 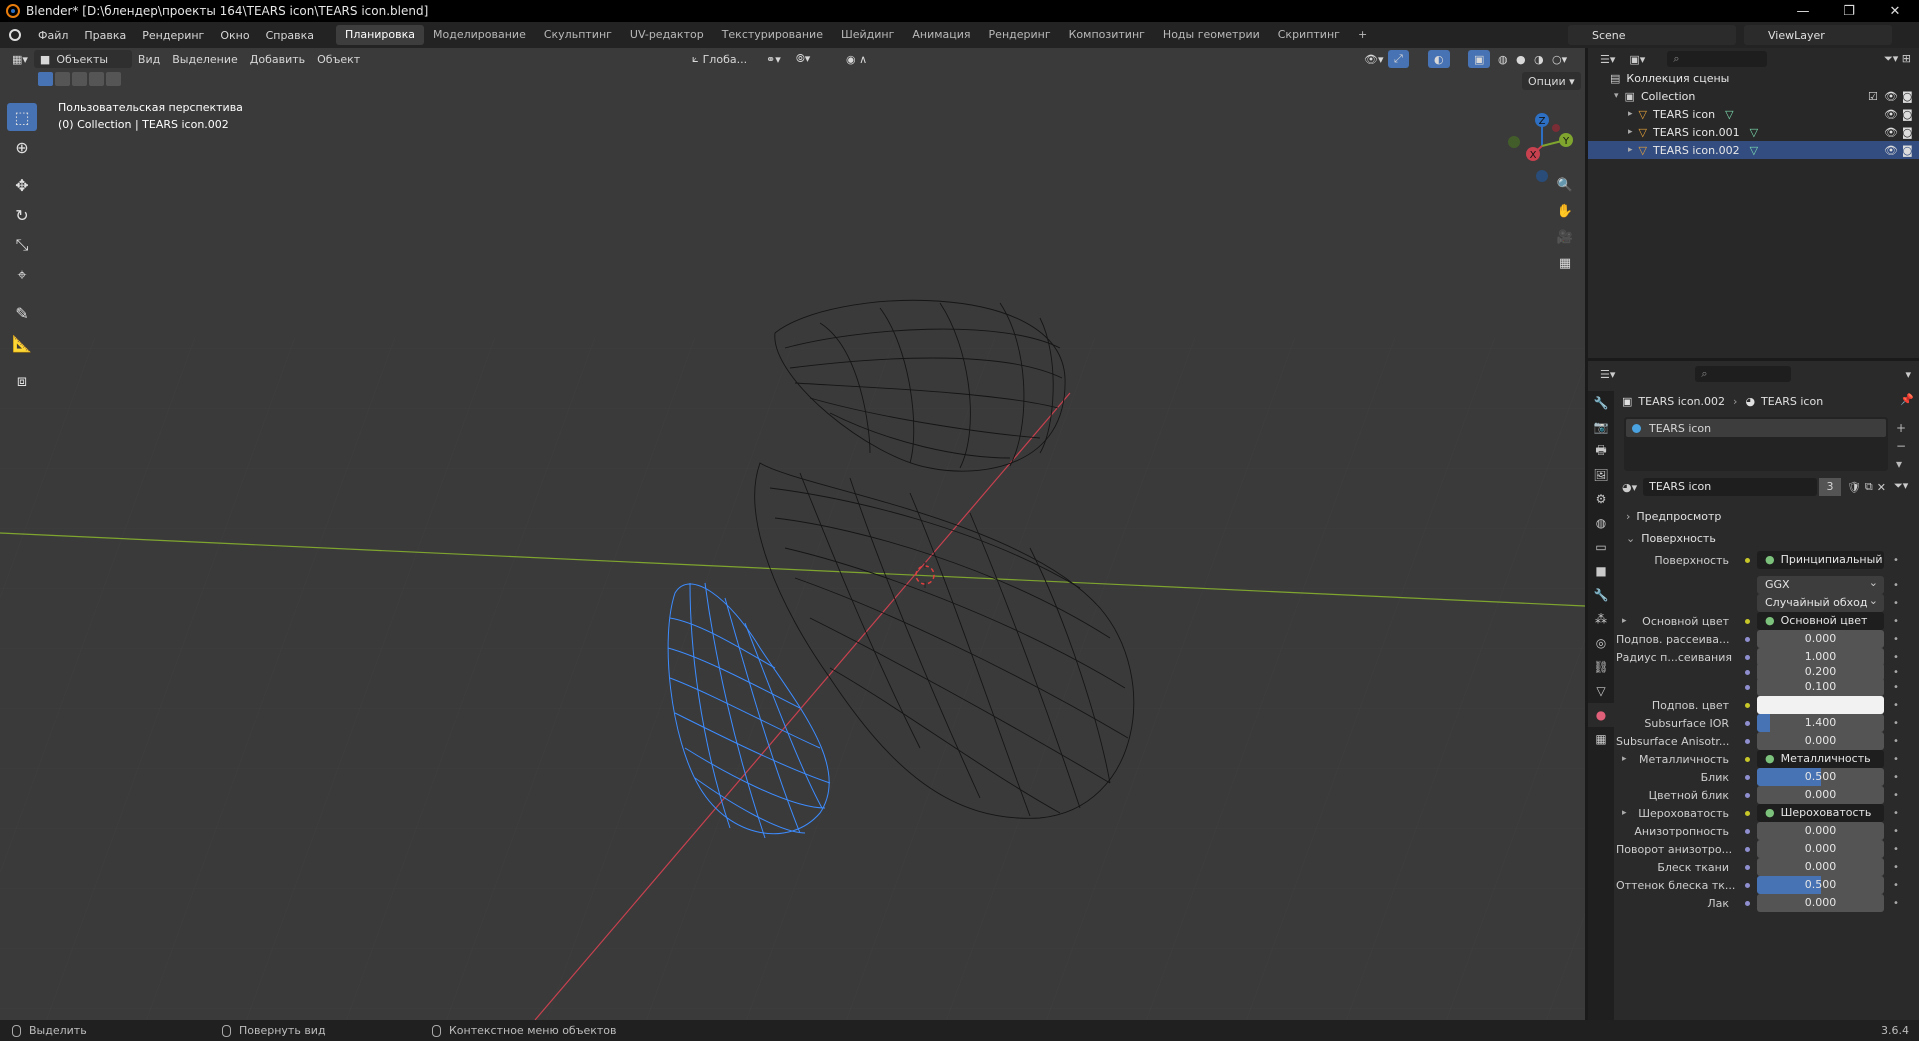 What do you see at coordinates (1895, 11) in the screenshot?
I see `close-button: ✕` at bounding box center [1895, 11].